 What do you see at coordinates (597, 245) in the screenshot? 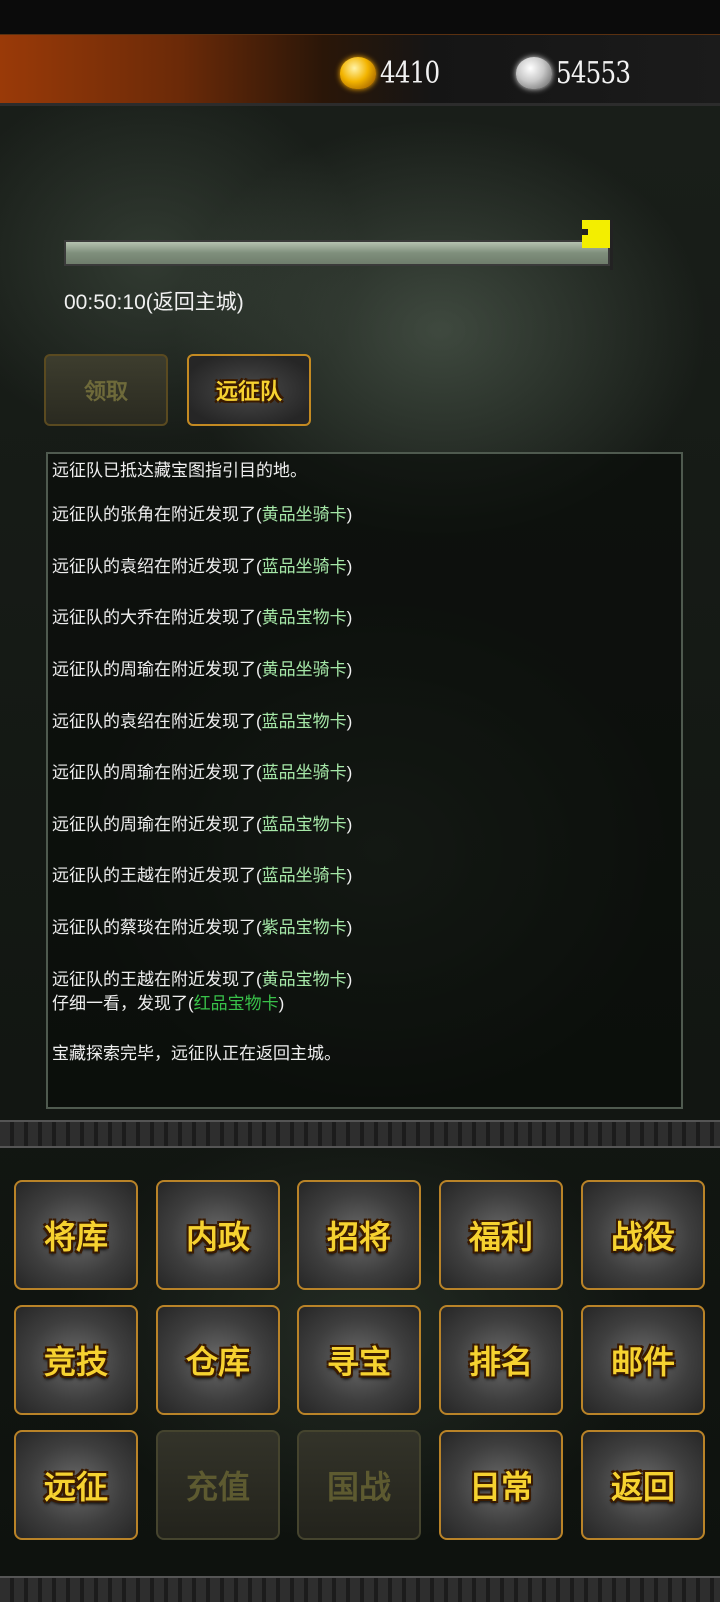
I see `flag-marker-icon` at bounding box center [597, 245].